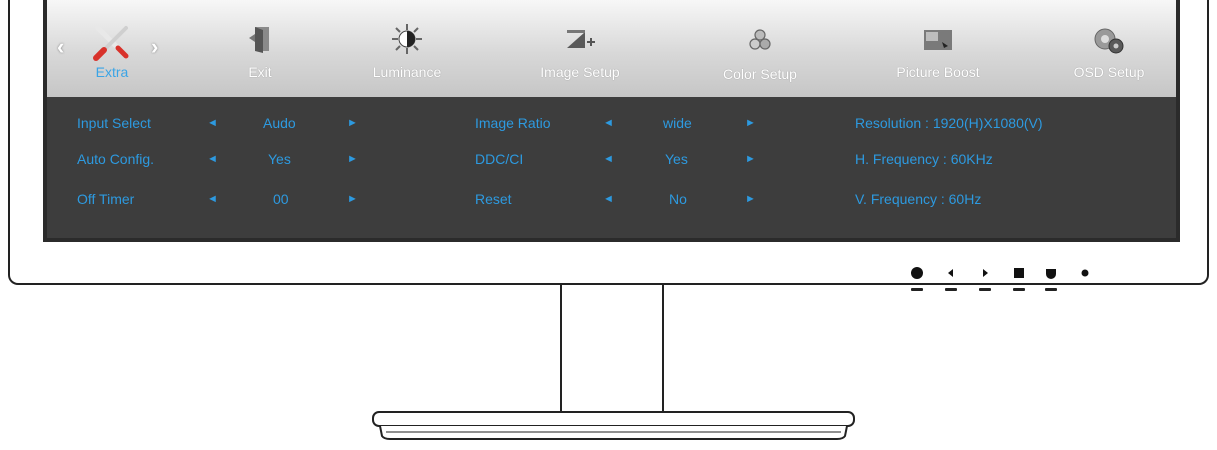 The height and width of the screenshot is (450, 1217). I want to click on auto-button-icon, so click(1051, 273).